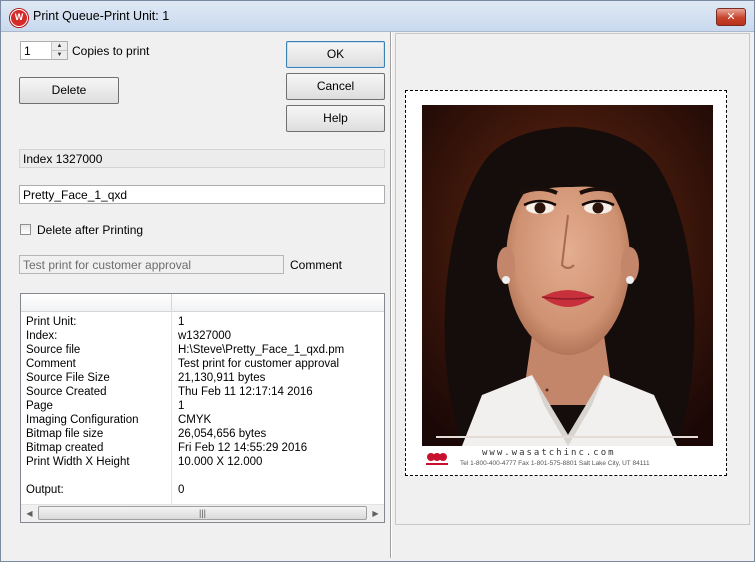 Image resolution: width=755 pixels, height=562 pixels. What do you see at coordinates (59, 46) in the screenshot?
I see `spin-up-icon: ▲` at bounding box center [59, 46].